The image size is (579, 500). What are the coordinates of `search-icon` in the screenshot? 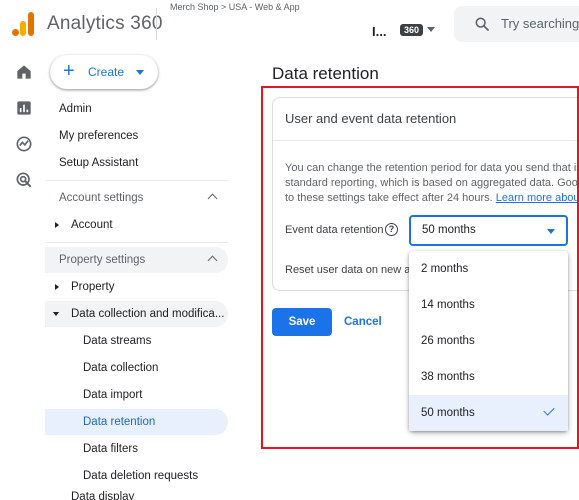 It's located at (482, 24).